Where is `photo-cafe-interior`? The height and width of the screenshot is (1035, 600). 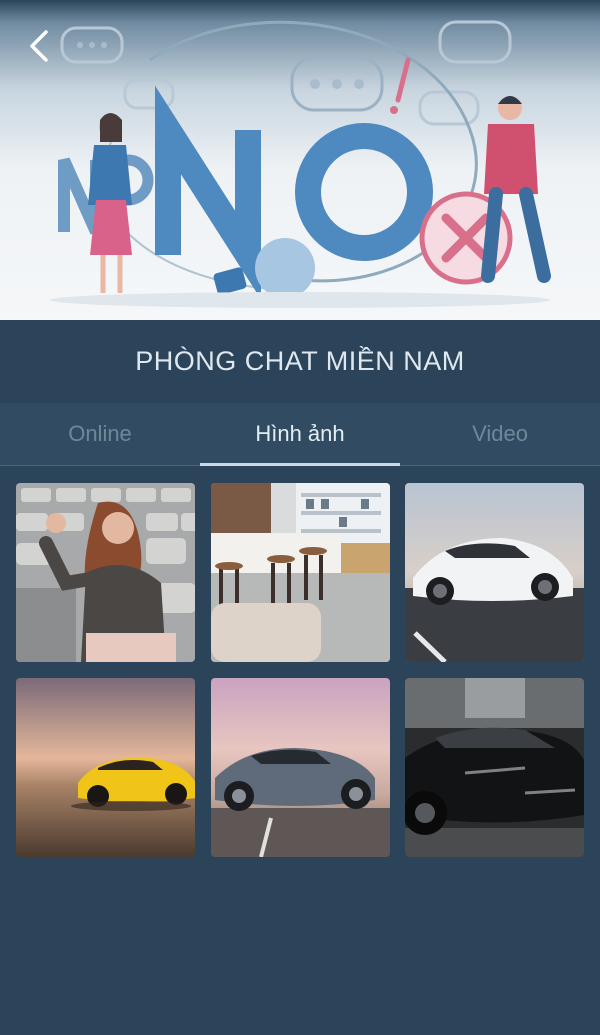
photo-cafe-interior is located at coordinates (300, 572).